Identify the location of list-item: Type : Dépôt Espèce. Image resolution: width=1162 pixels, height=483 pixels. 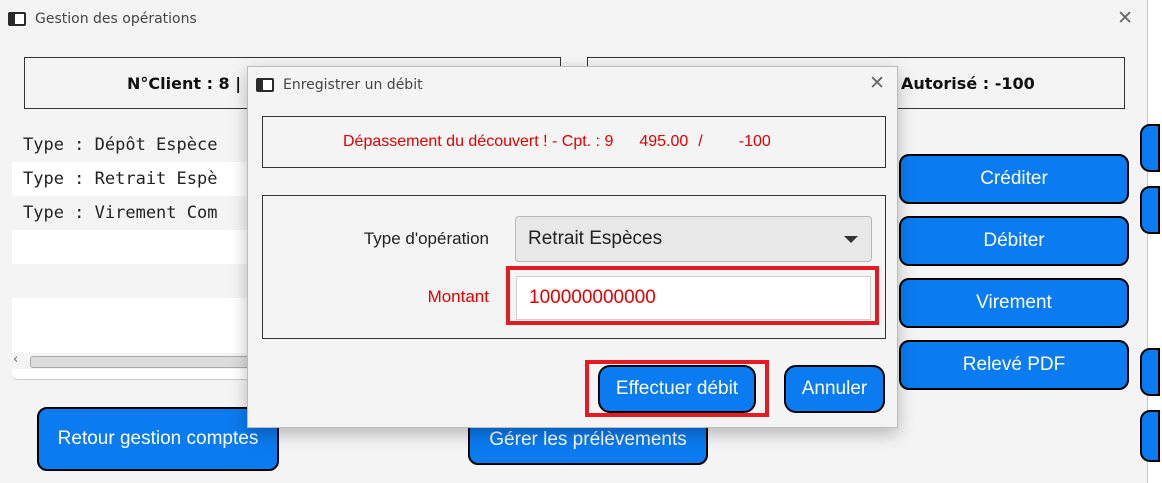
(132, 145).